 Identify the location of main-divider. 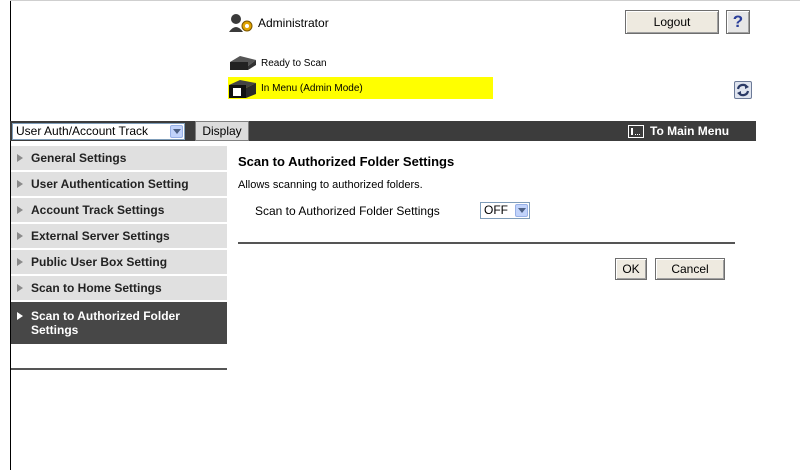
(486, 243).